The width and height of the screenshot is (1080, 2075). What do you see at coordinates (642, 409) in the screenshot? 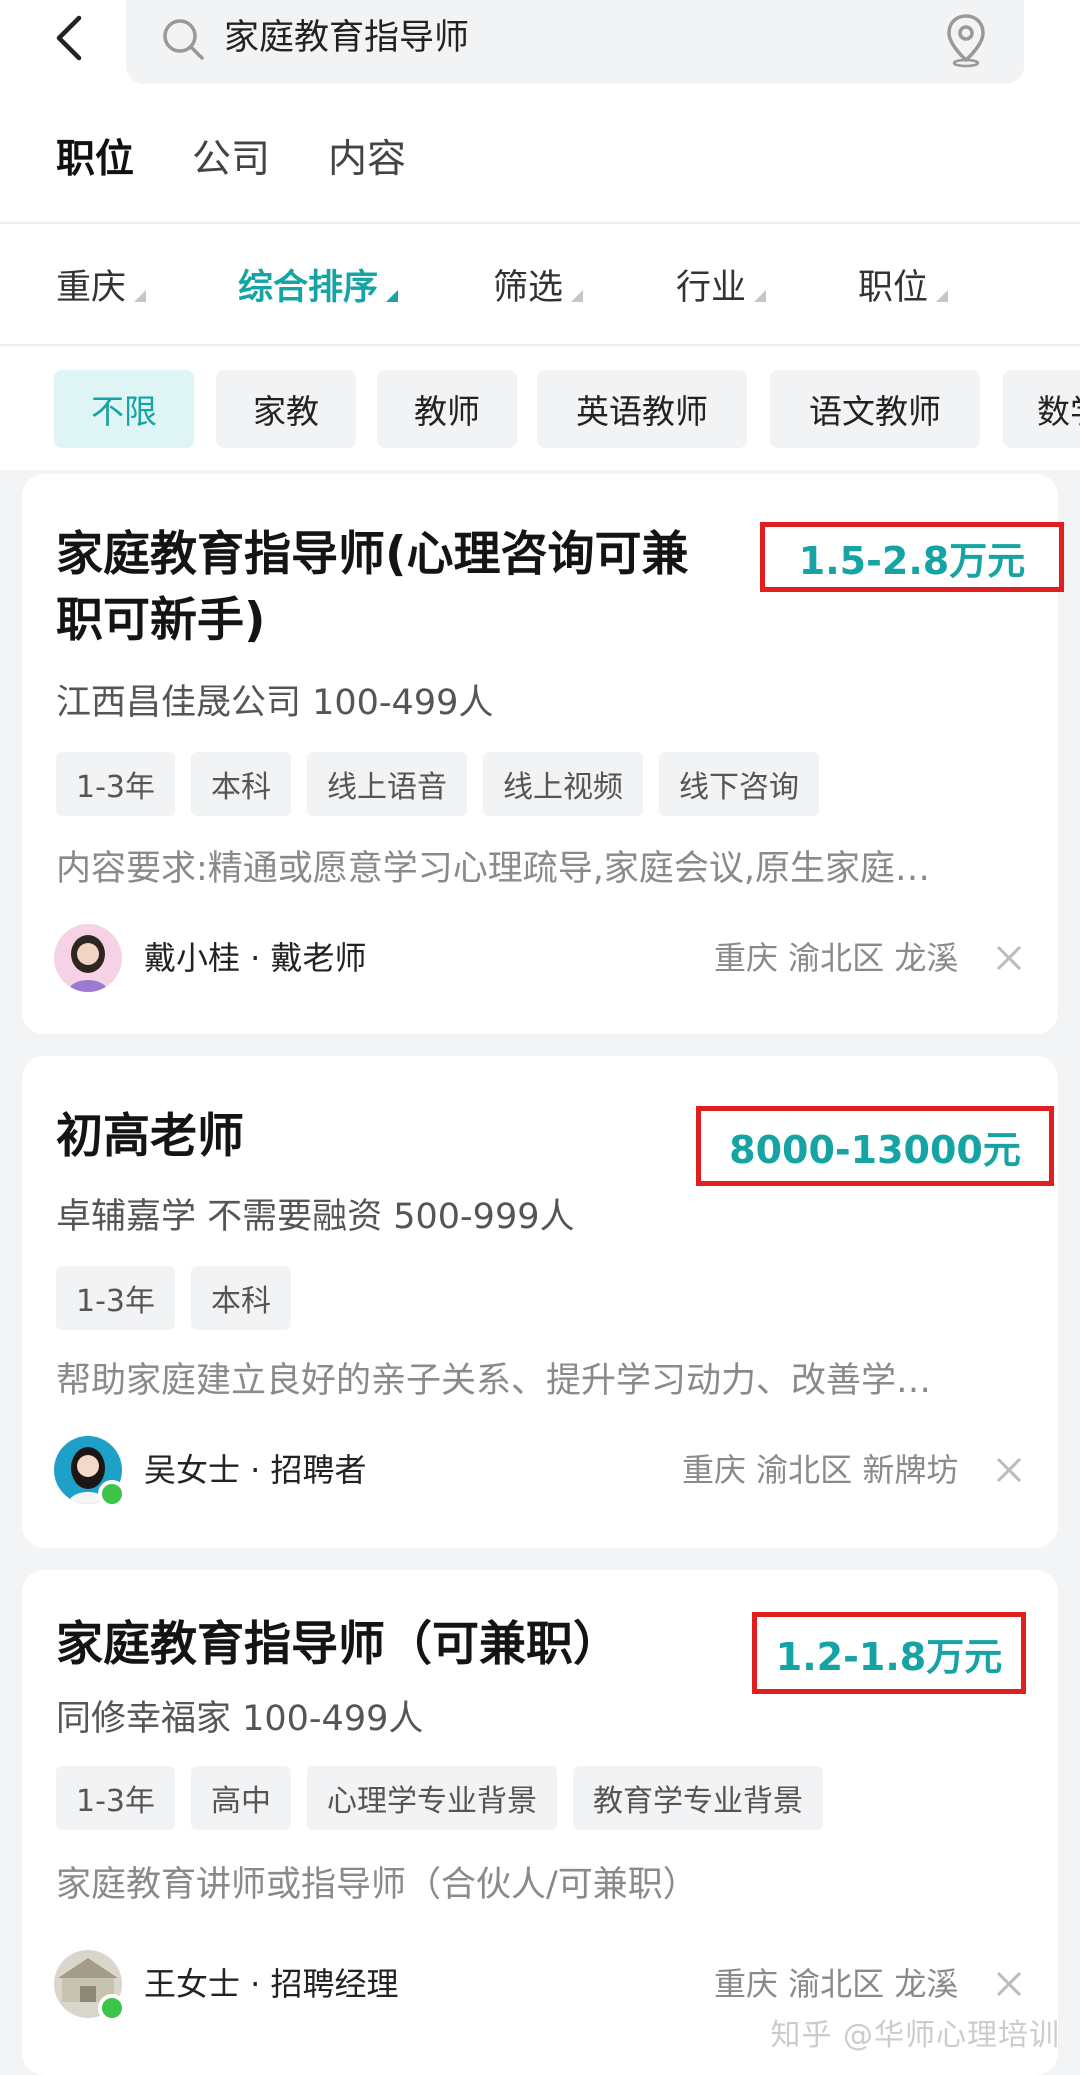
I see `chip-english-teacher: 英语教师` at bounding box center [642, 409].